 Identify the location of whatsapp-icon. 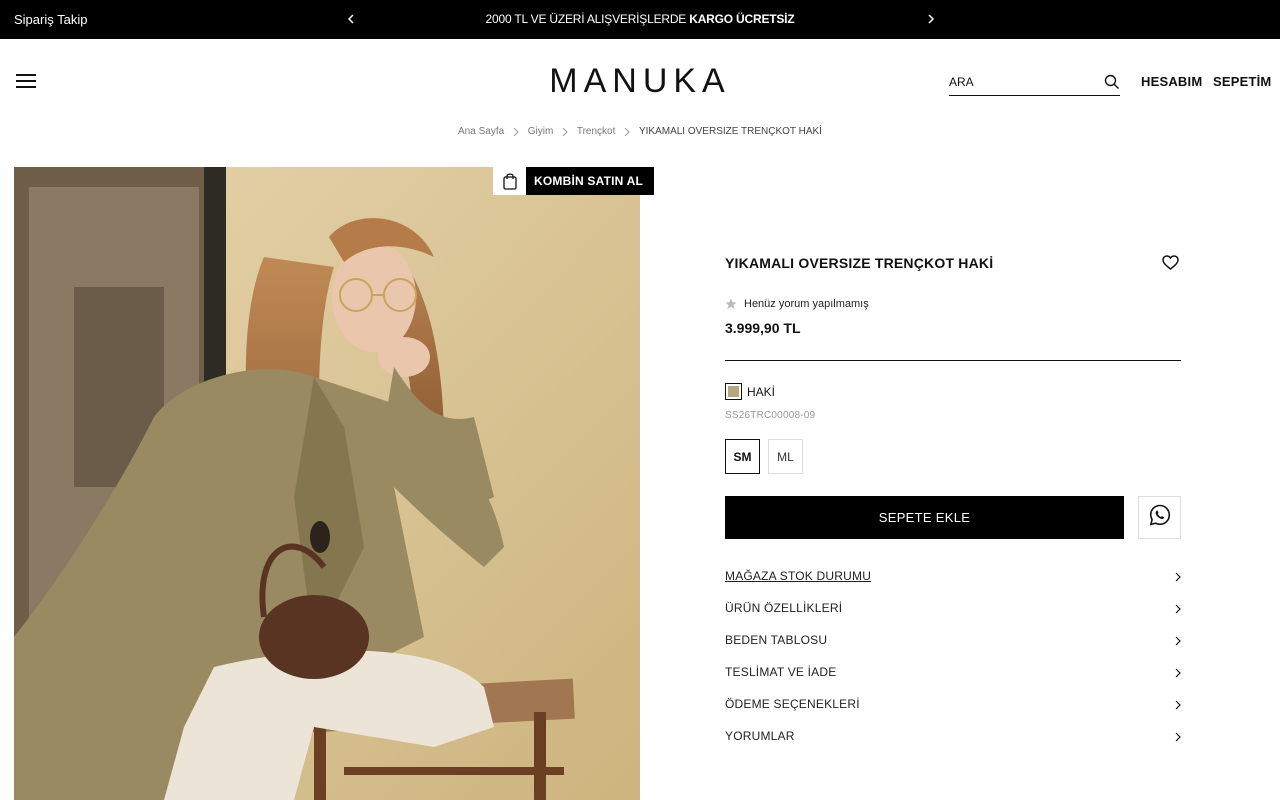
(1160, 517).